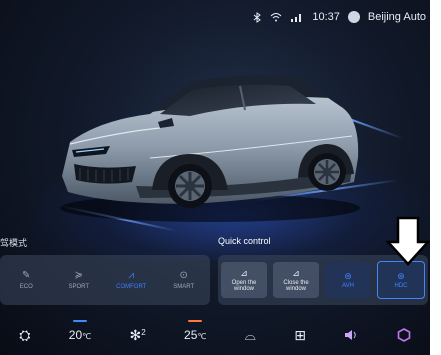  What do you see at coordinates (326, 17) in the screenshot?
I see `clock-time: 10:37` at bounding box center [326, 17].